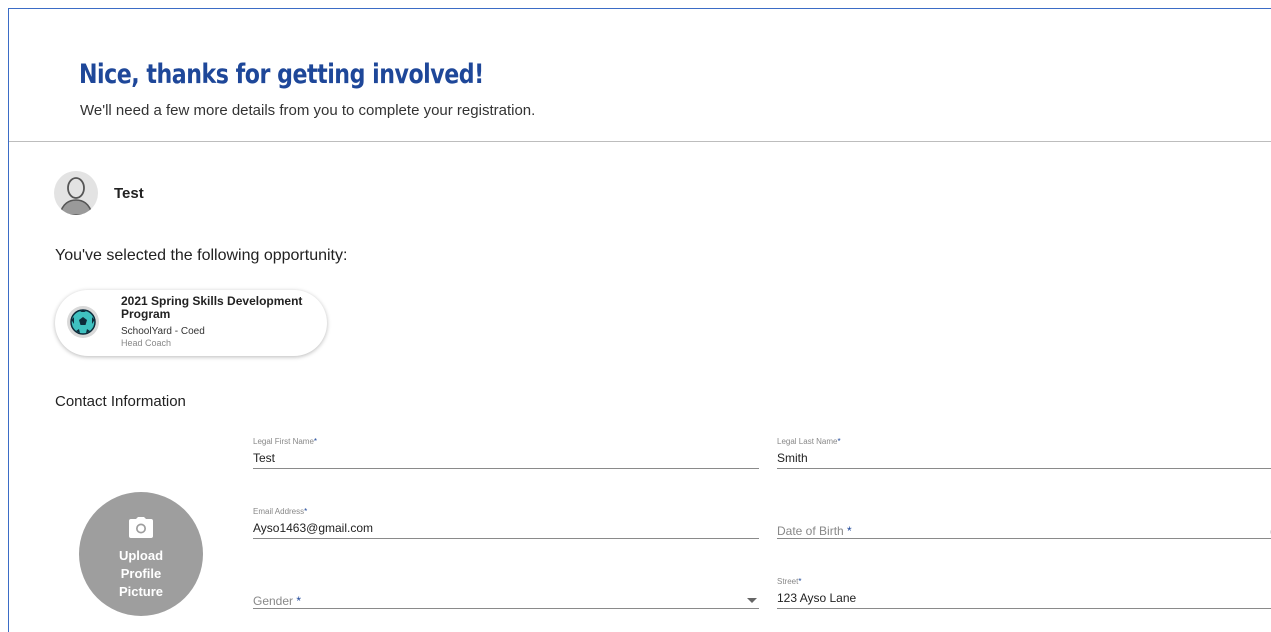 This screenshot has height=632, width=1271. Describe the element at coordinates (264, 458) in the screenshot. I see `legal-first-name-value: Test` at that location.